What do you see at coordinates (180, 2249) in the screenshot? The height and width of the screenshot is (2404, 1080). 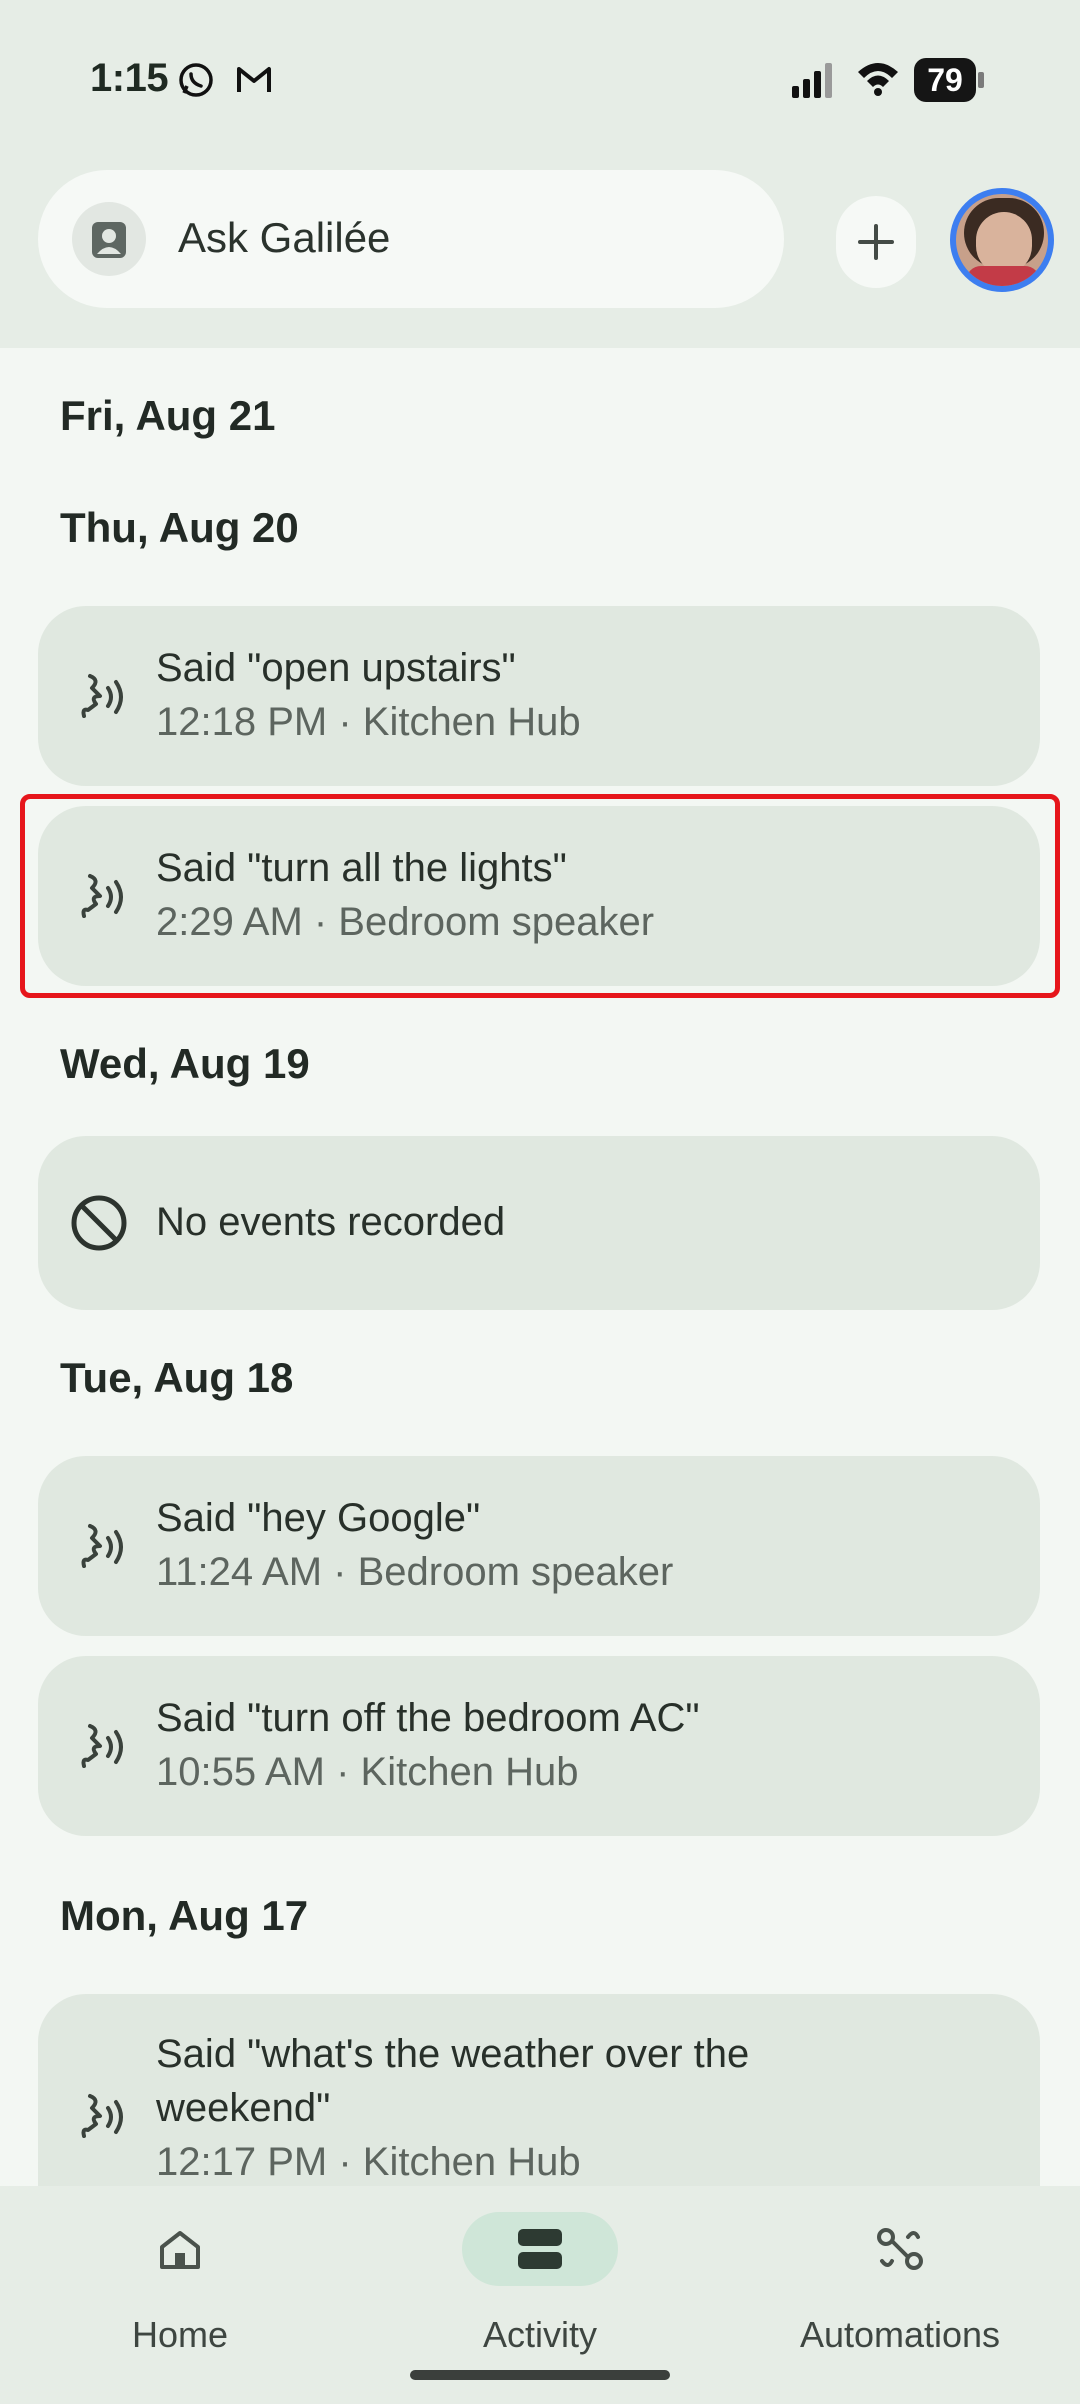 I see `home-icon` at bounding box center [180, 2249].